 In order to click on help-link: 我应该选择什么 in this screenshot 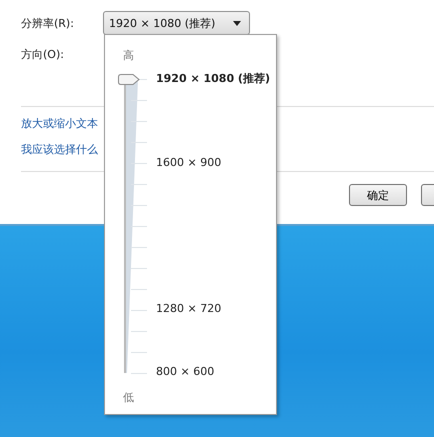, I will do `click(227, 149)`.